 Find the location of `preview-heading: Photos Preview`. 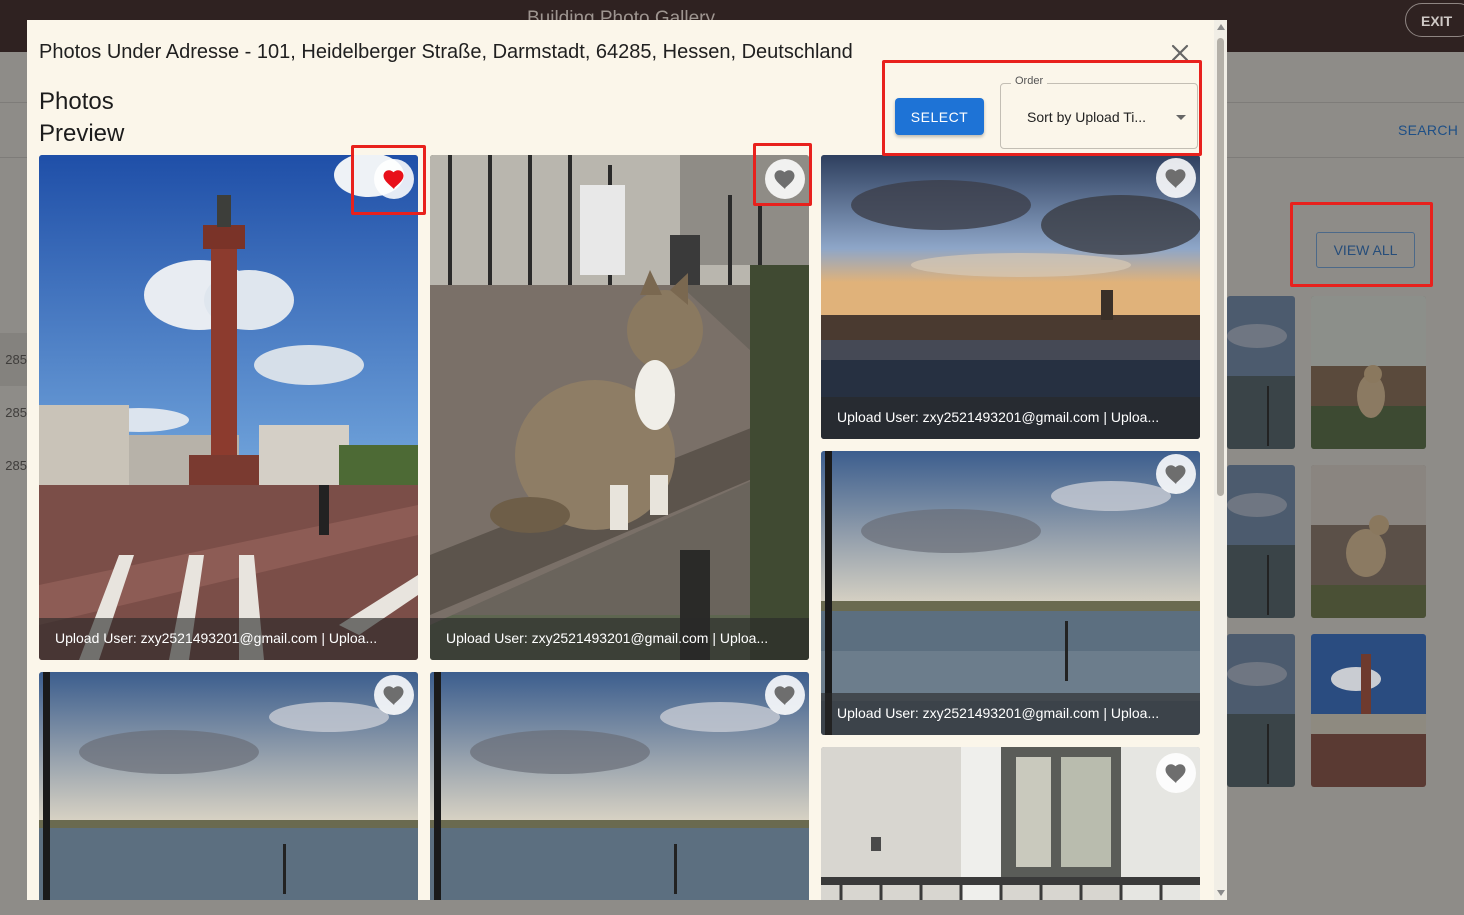

preview-heading: Photos Preview is located at coordinates (82, 117).